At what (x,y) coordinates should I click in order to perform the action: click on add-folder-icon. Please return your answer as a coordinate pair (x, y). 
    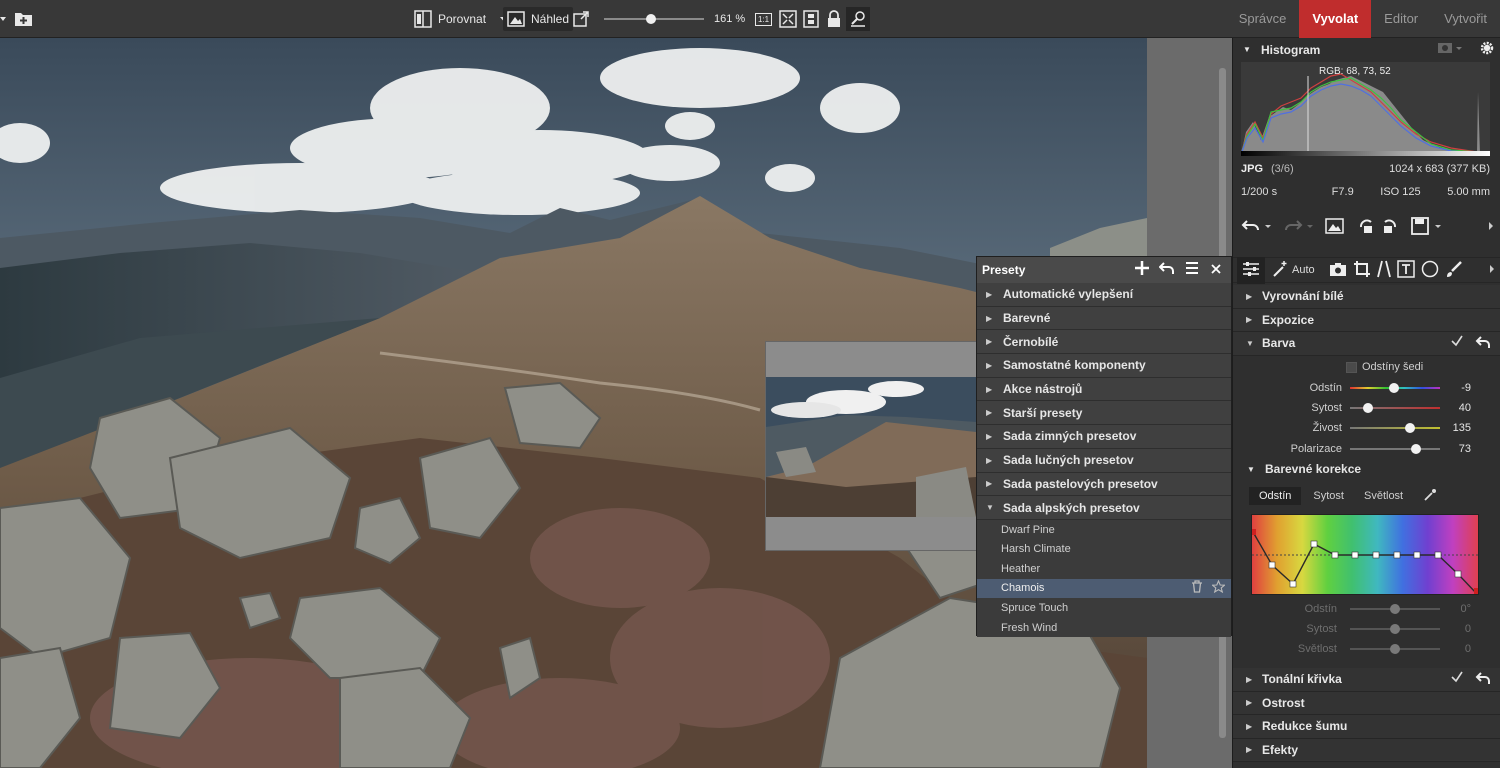
    Looking at the image, I should click on (24, 19).